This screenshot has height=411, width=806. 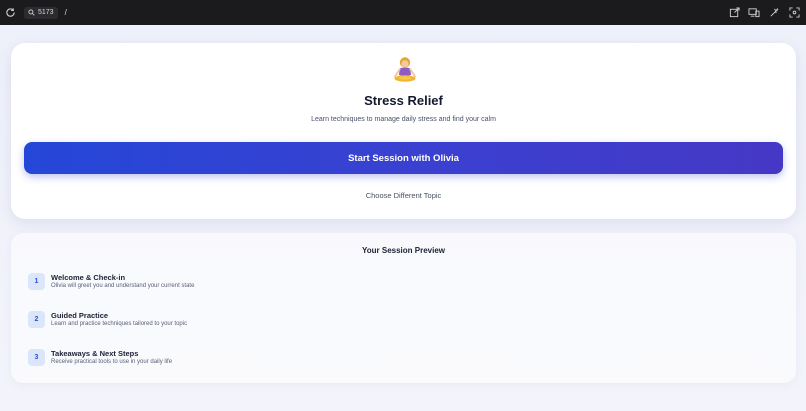 What do you see at coordinates (403, 12) in the screenshot?
I see `browser-toolbar: 5173 /` at bounding box center [403, 12].